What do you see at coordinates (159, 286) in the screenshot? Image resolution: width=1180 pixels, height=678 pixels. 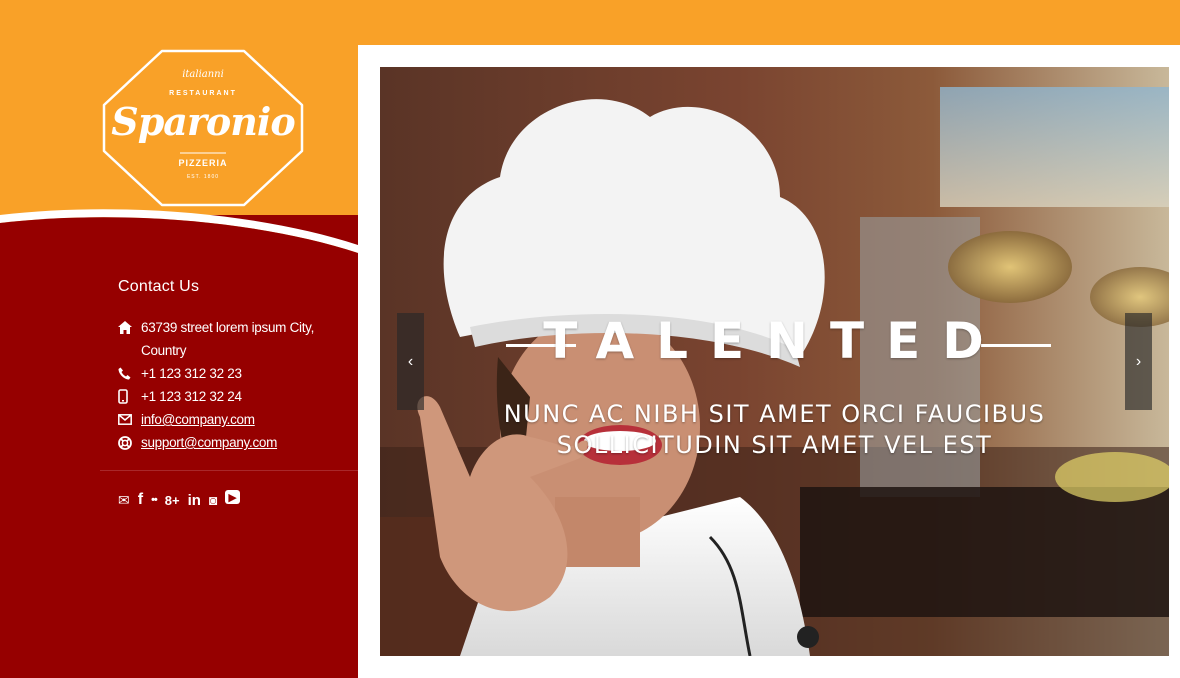 I see `contact-title: Contact Us` at bounding box center [159, 286].